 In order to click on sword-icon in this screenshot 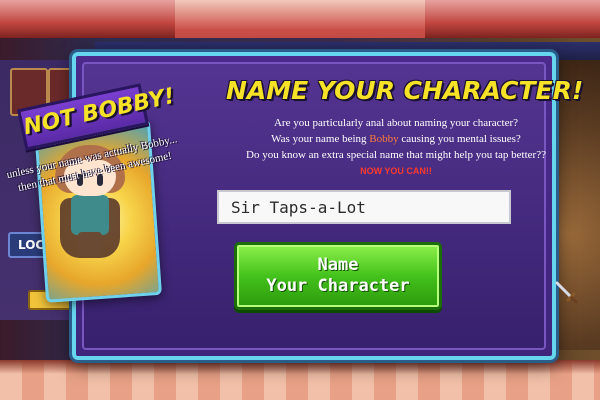, I will do `click(566, 292)`.